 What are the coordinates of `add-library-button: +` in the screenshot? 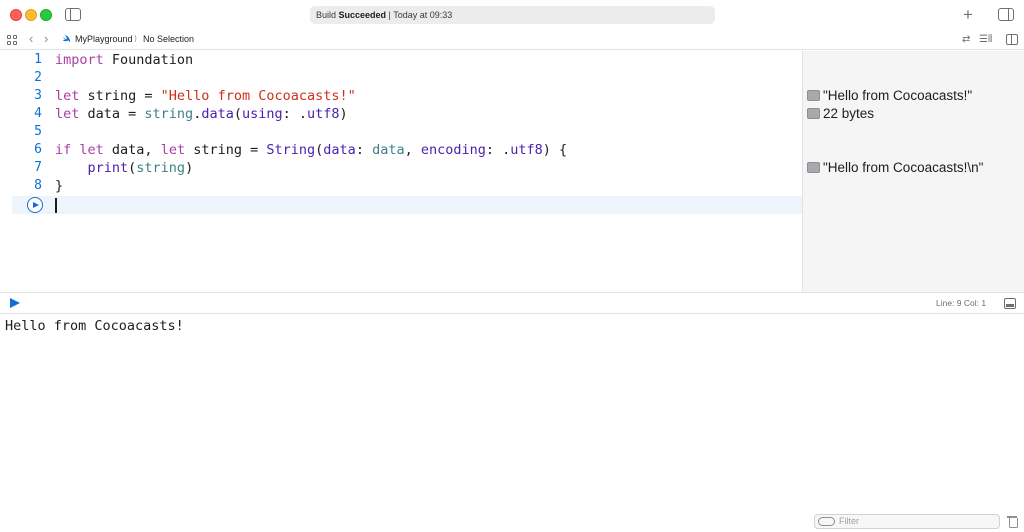 It's located at (968, 14).